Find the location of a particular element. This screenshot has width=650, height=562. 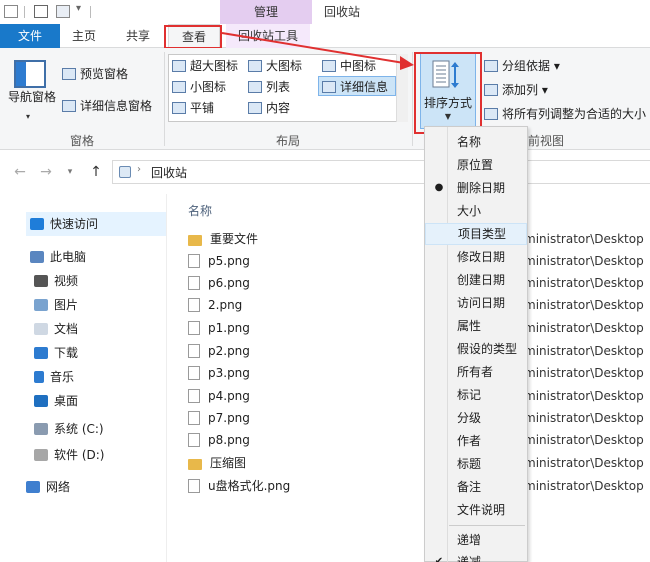

nav-item-pictures: 图片 is located at coordinates (56, 305).